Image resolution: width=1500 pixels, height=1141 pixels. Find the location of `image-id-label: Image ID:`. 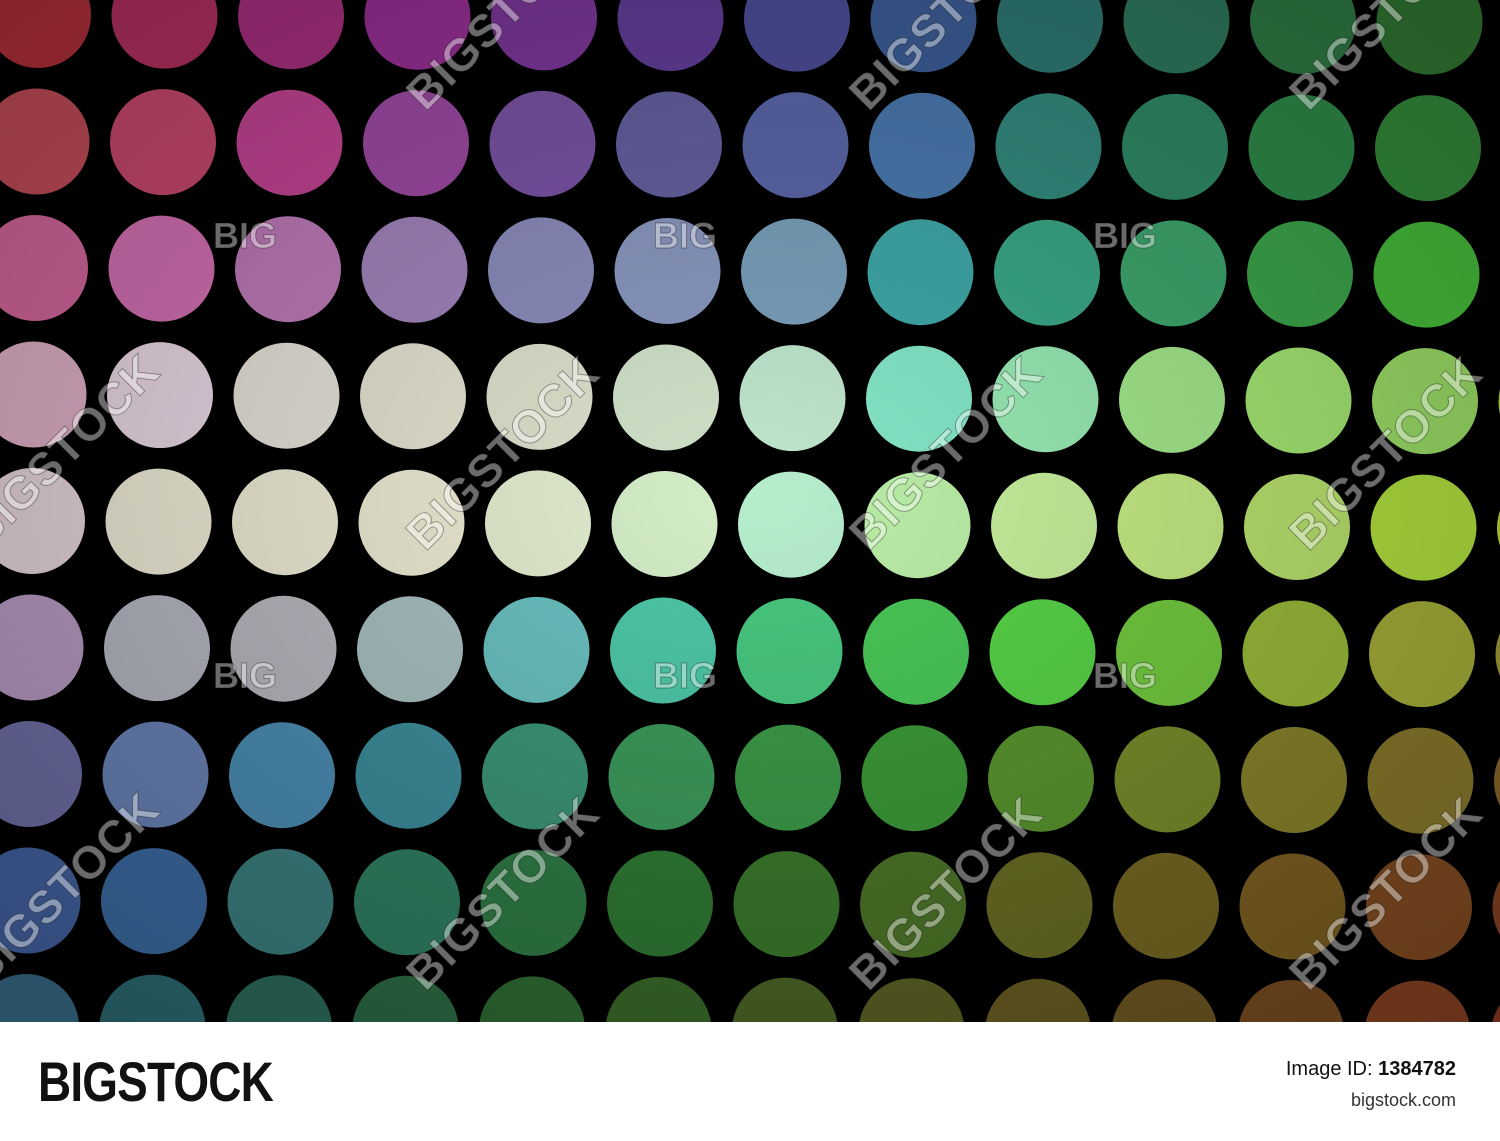

image-id-label: Image ID: is located at coordinates (1329, 1069).